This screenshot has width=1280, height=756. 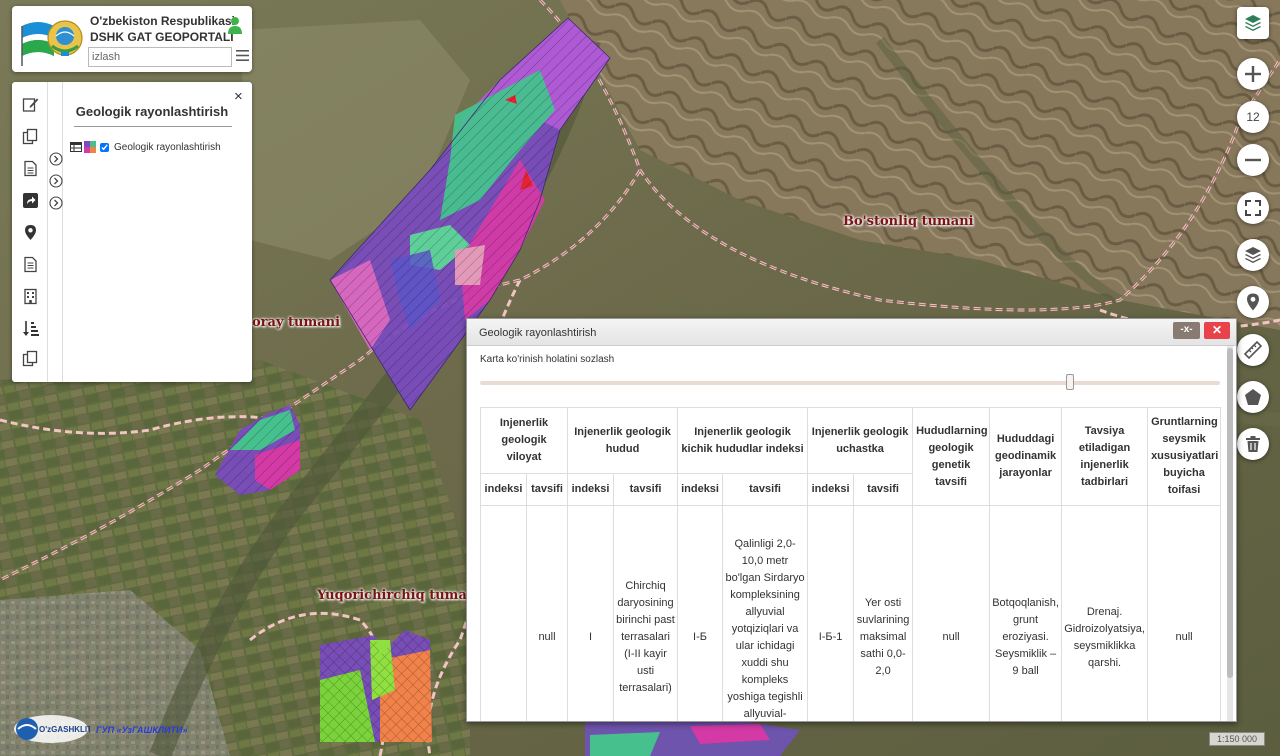 What do you see at coordinates (235, 25) in the screenshot?
I see `user-icon` at bounding box center [235, 25].